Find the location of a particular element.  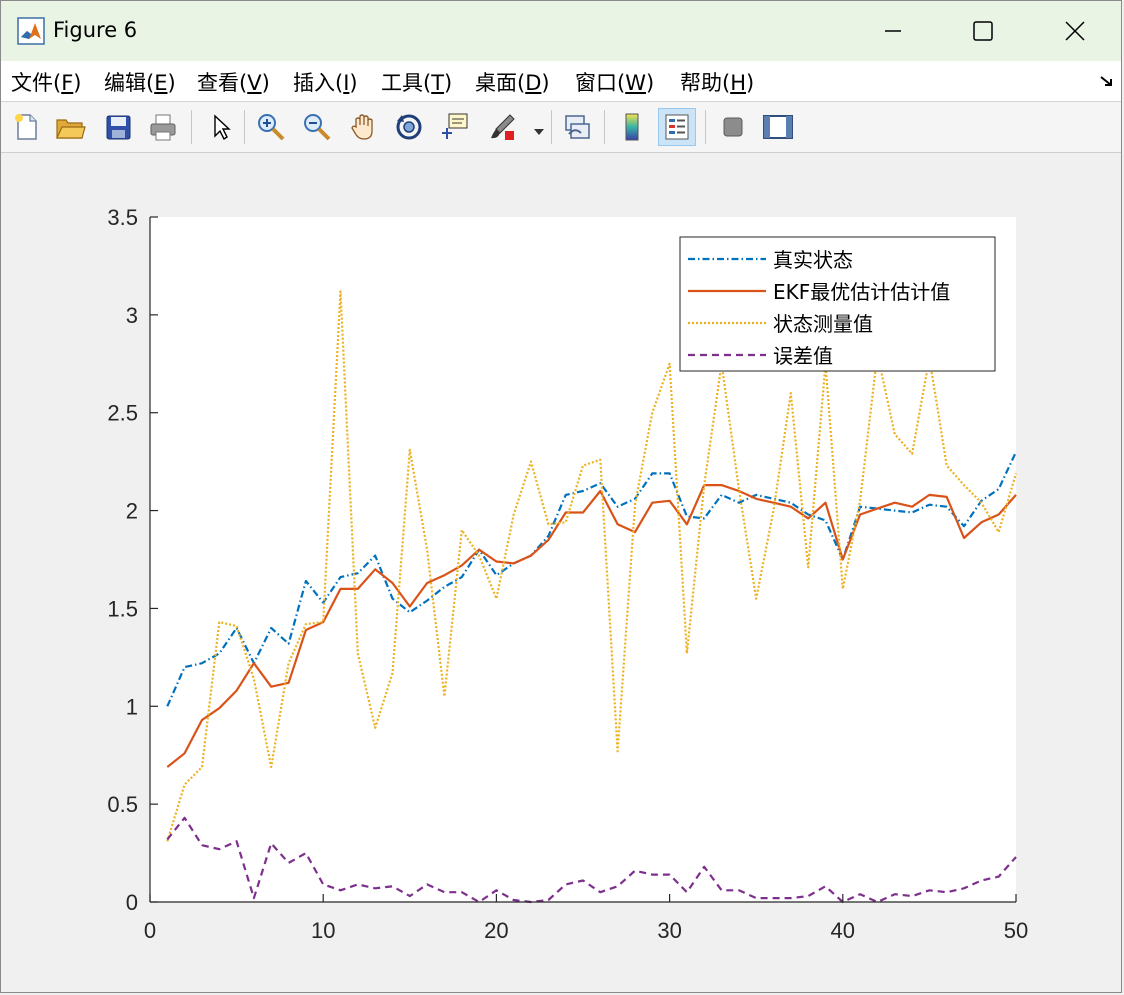

menu-insert: 插入(I) is located at coordinates (325, 82).